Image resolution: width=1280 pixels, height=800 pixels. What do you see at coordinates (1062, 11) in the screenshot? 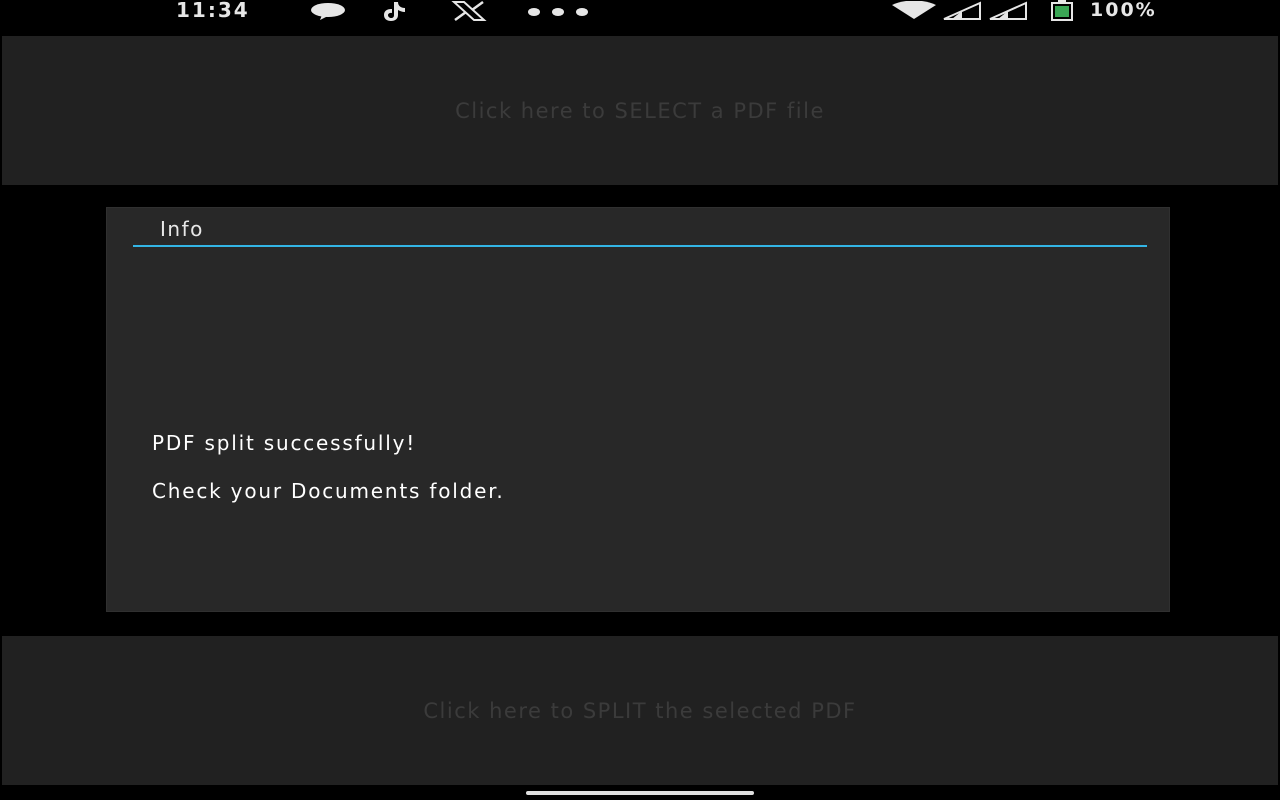
I see `battery-icon` at bounding box center [1062, 11].